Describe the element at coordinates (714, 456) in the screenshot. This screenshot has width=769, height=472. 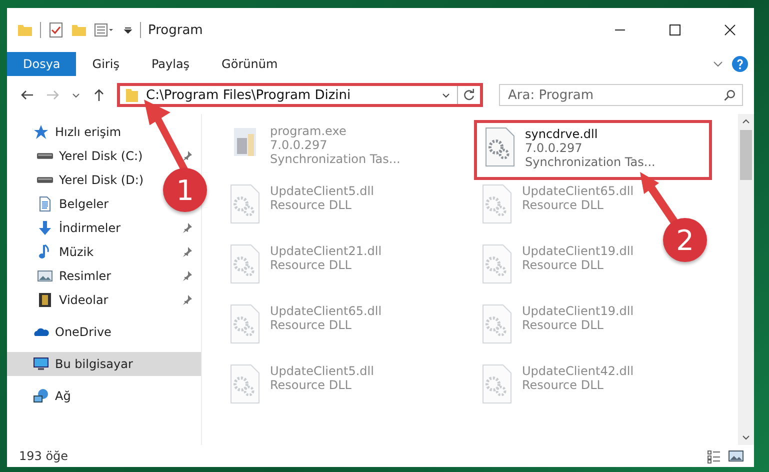
I see `details-view-icon` at that location.